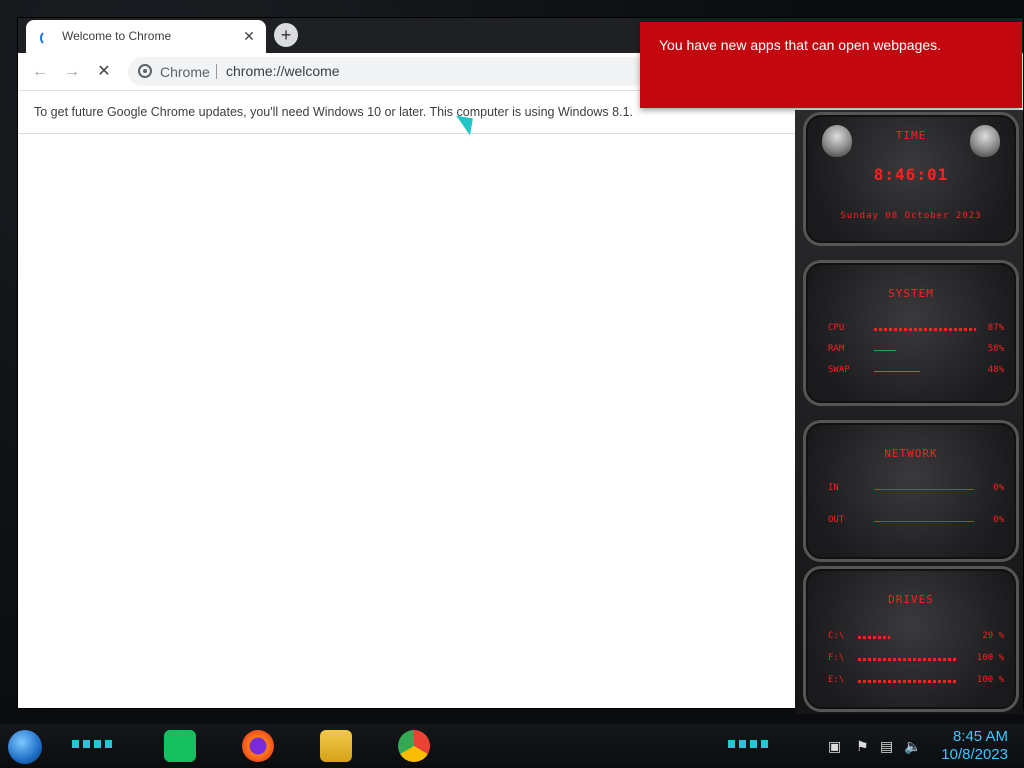 Image resolution: width=1024 pixels, height=768 pixels. Describe the element at coordinates (249, 36) in the screenshot. I see `tab-close-icon: ✕` at that location.